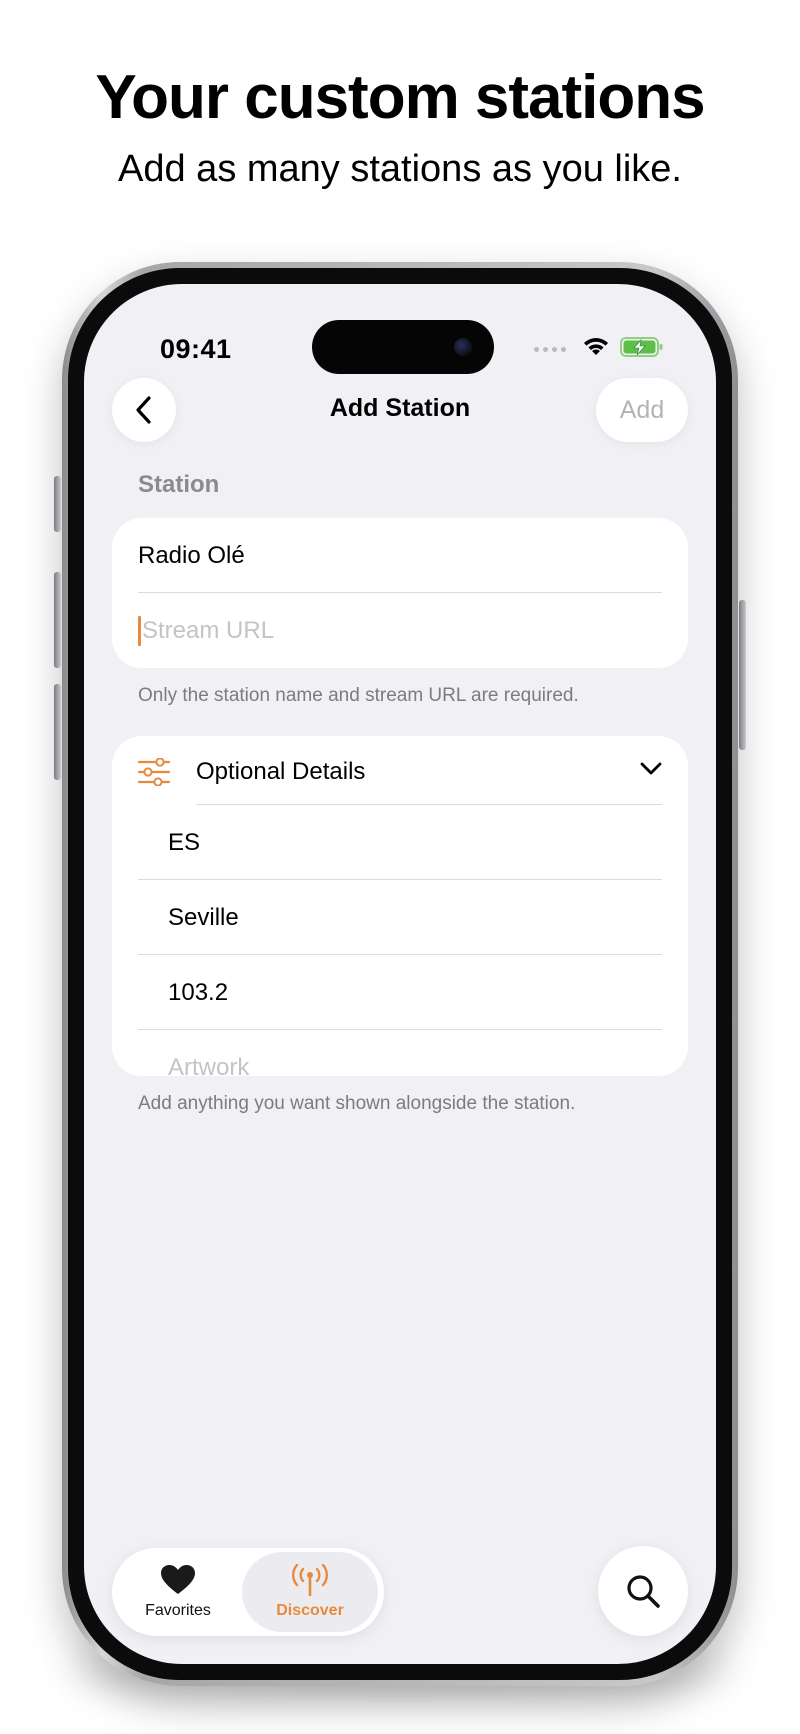  I want to click on front-camera, so click(463, 347).